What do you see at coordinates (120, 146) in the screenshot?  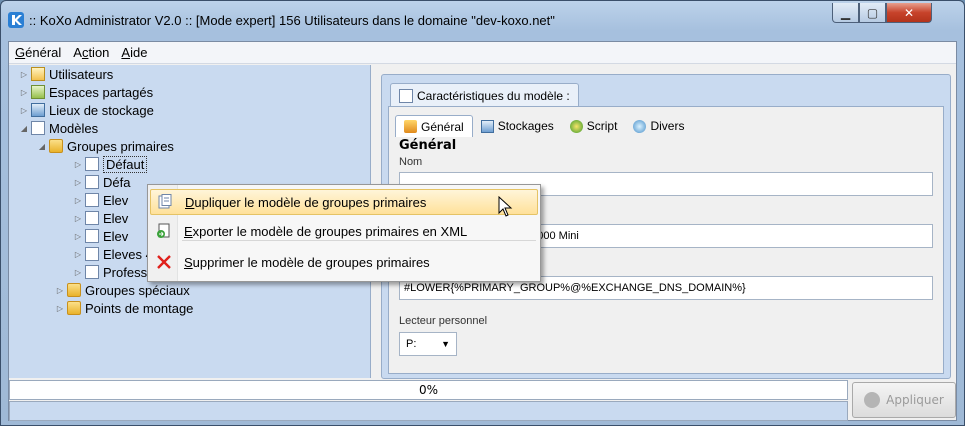 I see `tree-item-label: Groupes primaires` at bounding box center [120, 146].